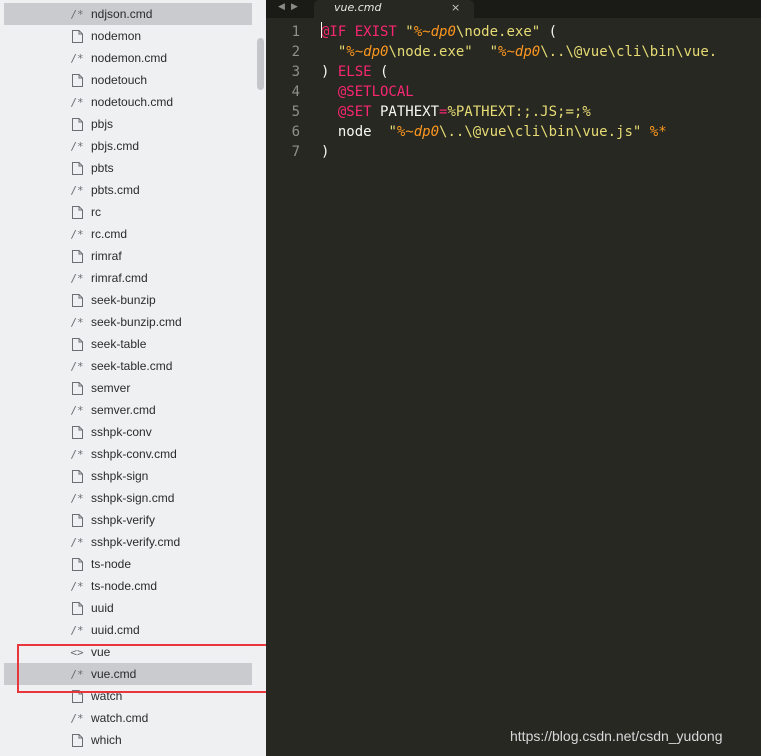 Image resolution: width=761 pixels, height=756 pixels. Describe the element at coordinates (128, 300) in the screenshot. I see `file-item: seek-bunzip` at that location.